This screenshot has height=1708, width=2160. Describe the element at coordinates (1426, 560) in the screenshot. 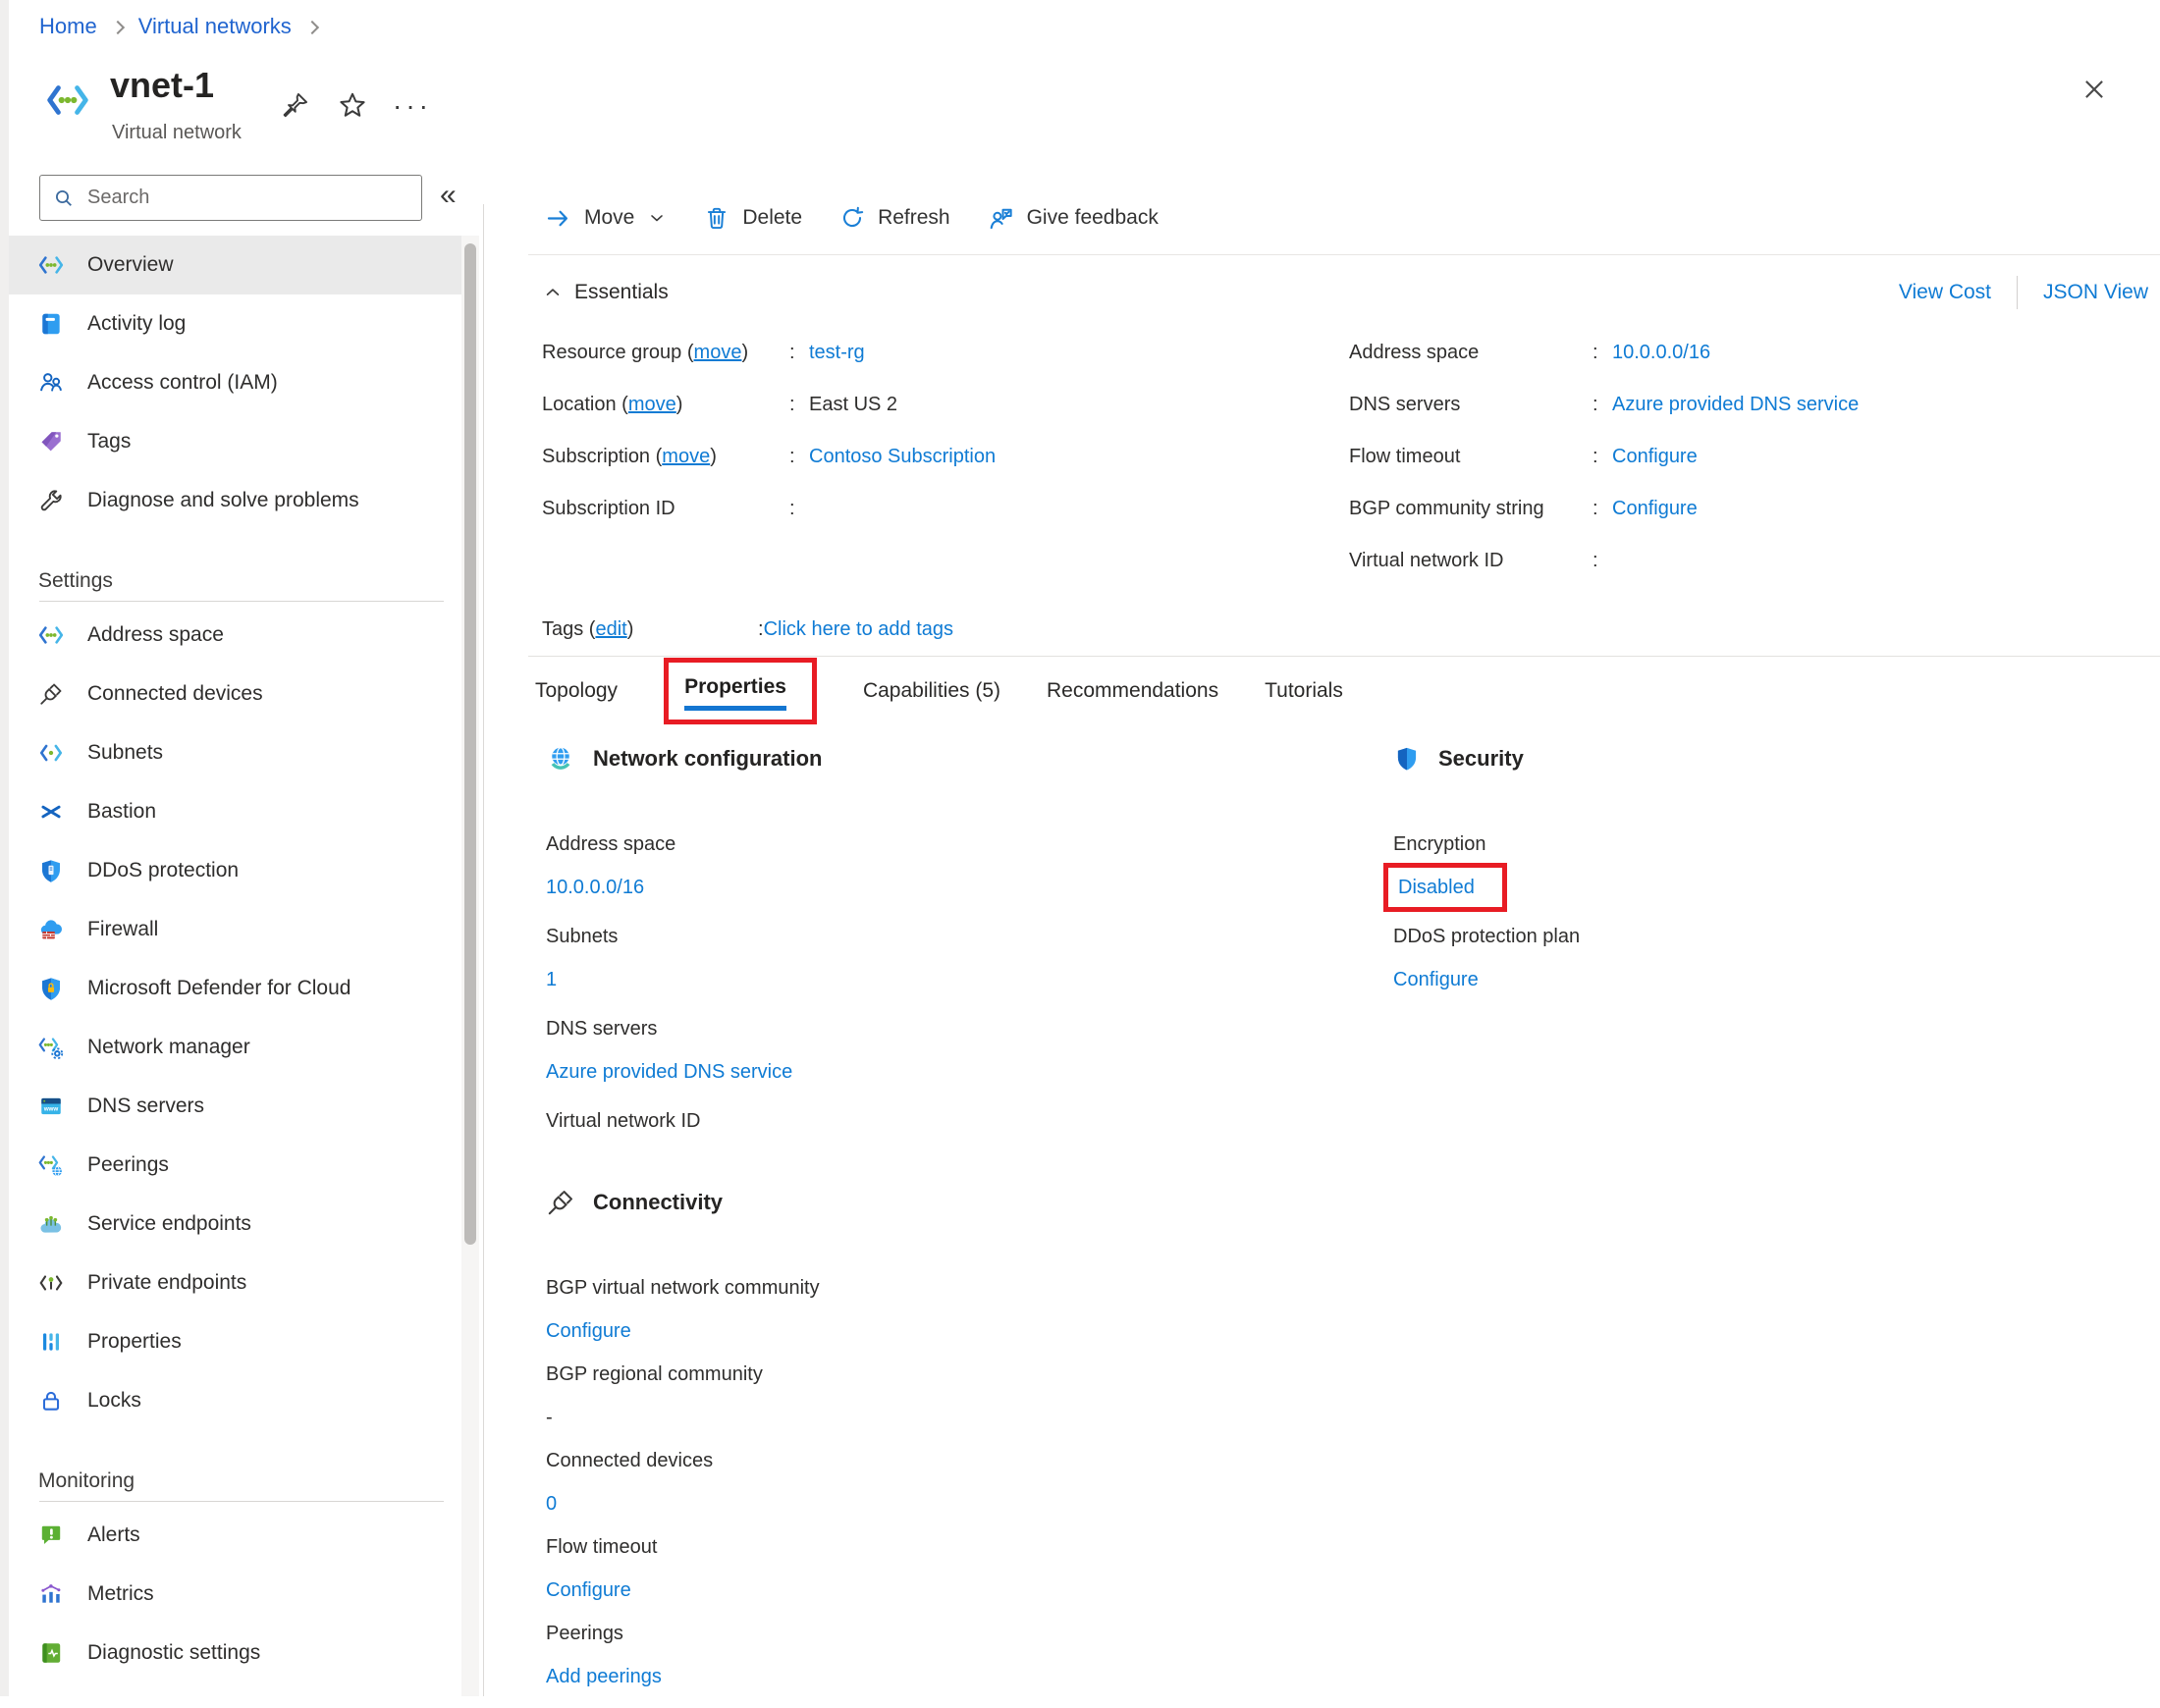

I see `label-text: Virtual network ID` at that location.